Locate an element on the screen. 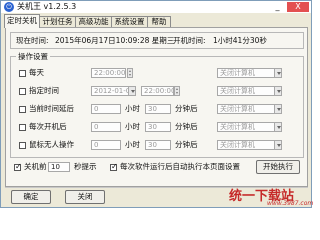 This screenshot has height=240, width=320. after-boot-hours-input: 0 is located at coordinates (106, 127).